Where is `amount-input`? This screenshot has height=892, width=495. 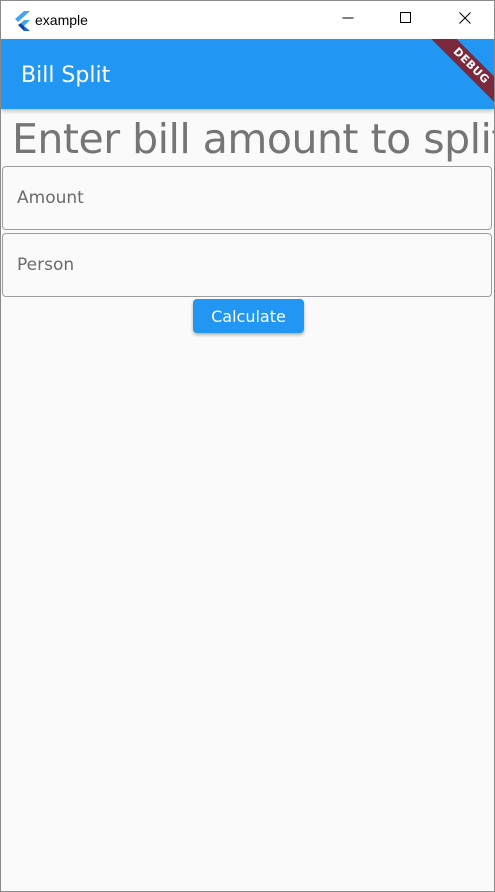 amount-input is located at coordinates (247, 198).